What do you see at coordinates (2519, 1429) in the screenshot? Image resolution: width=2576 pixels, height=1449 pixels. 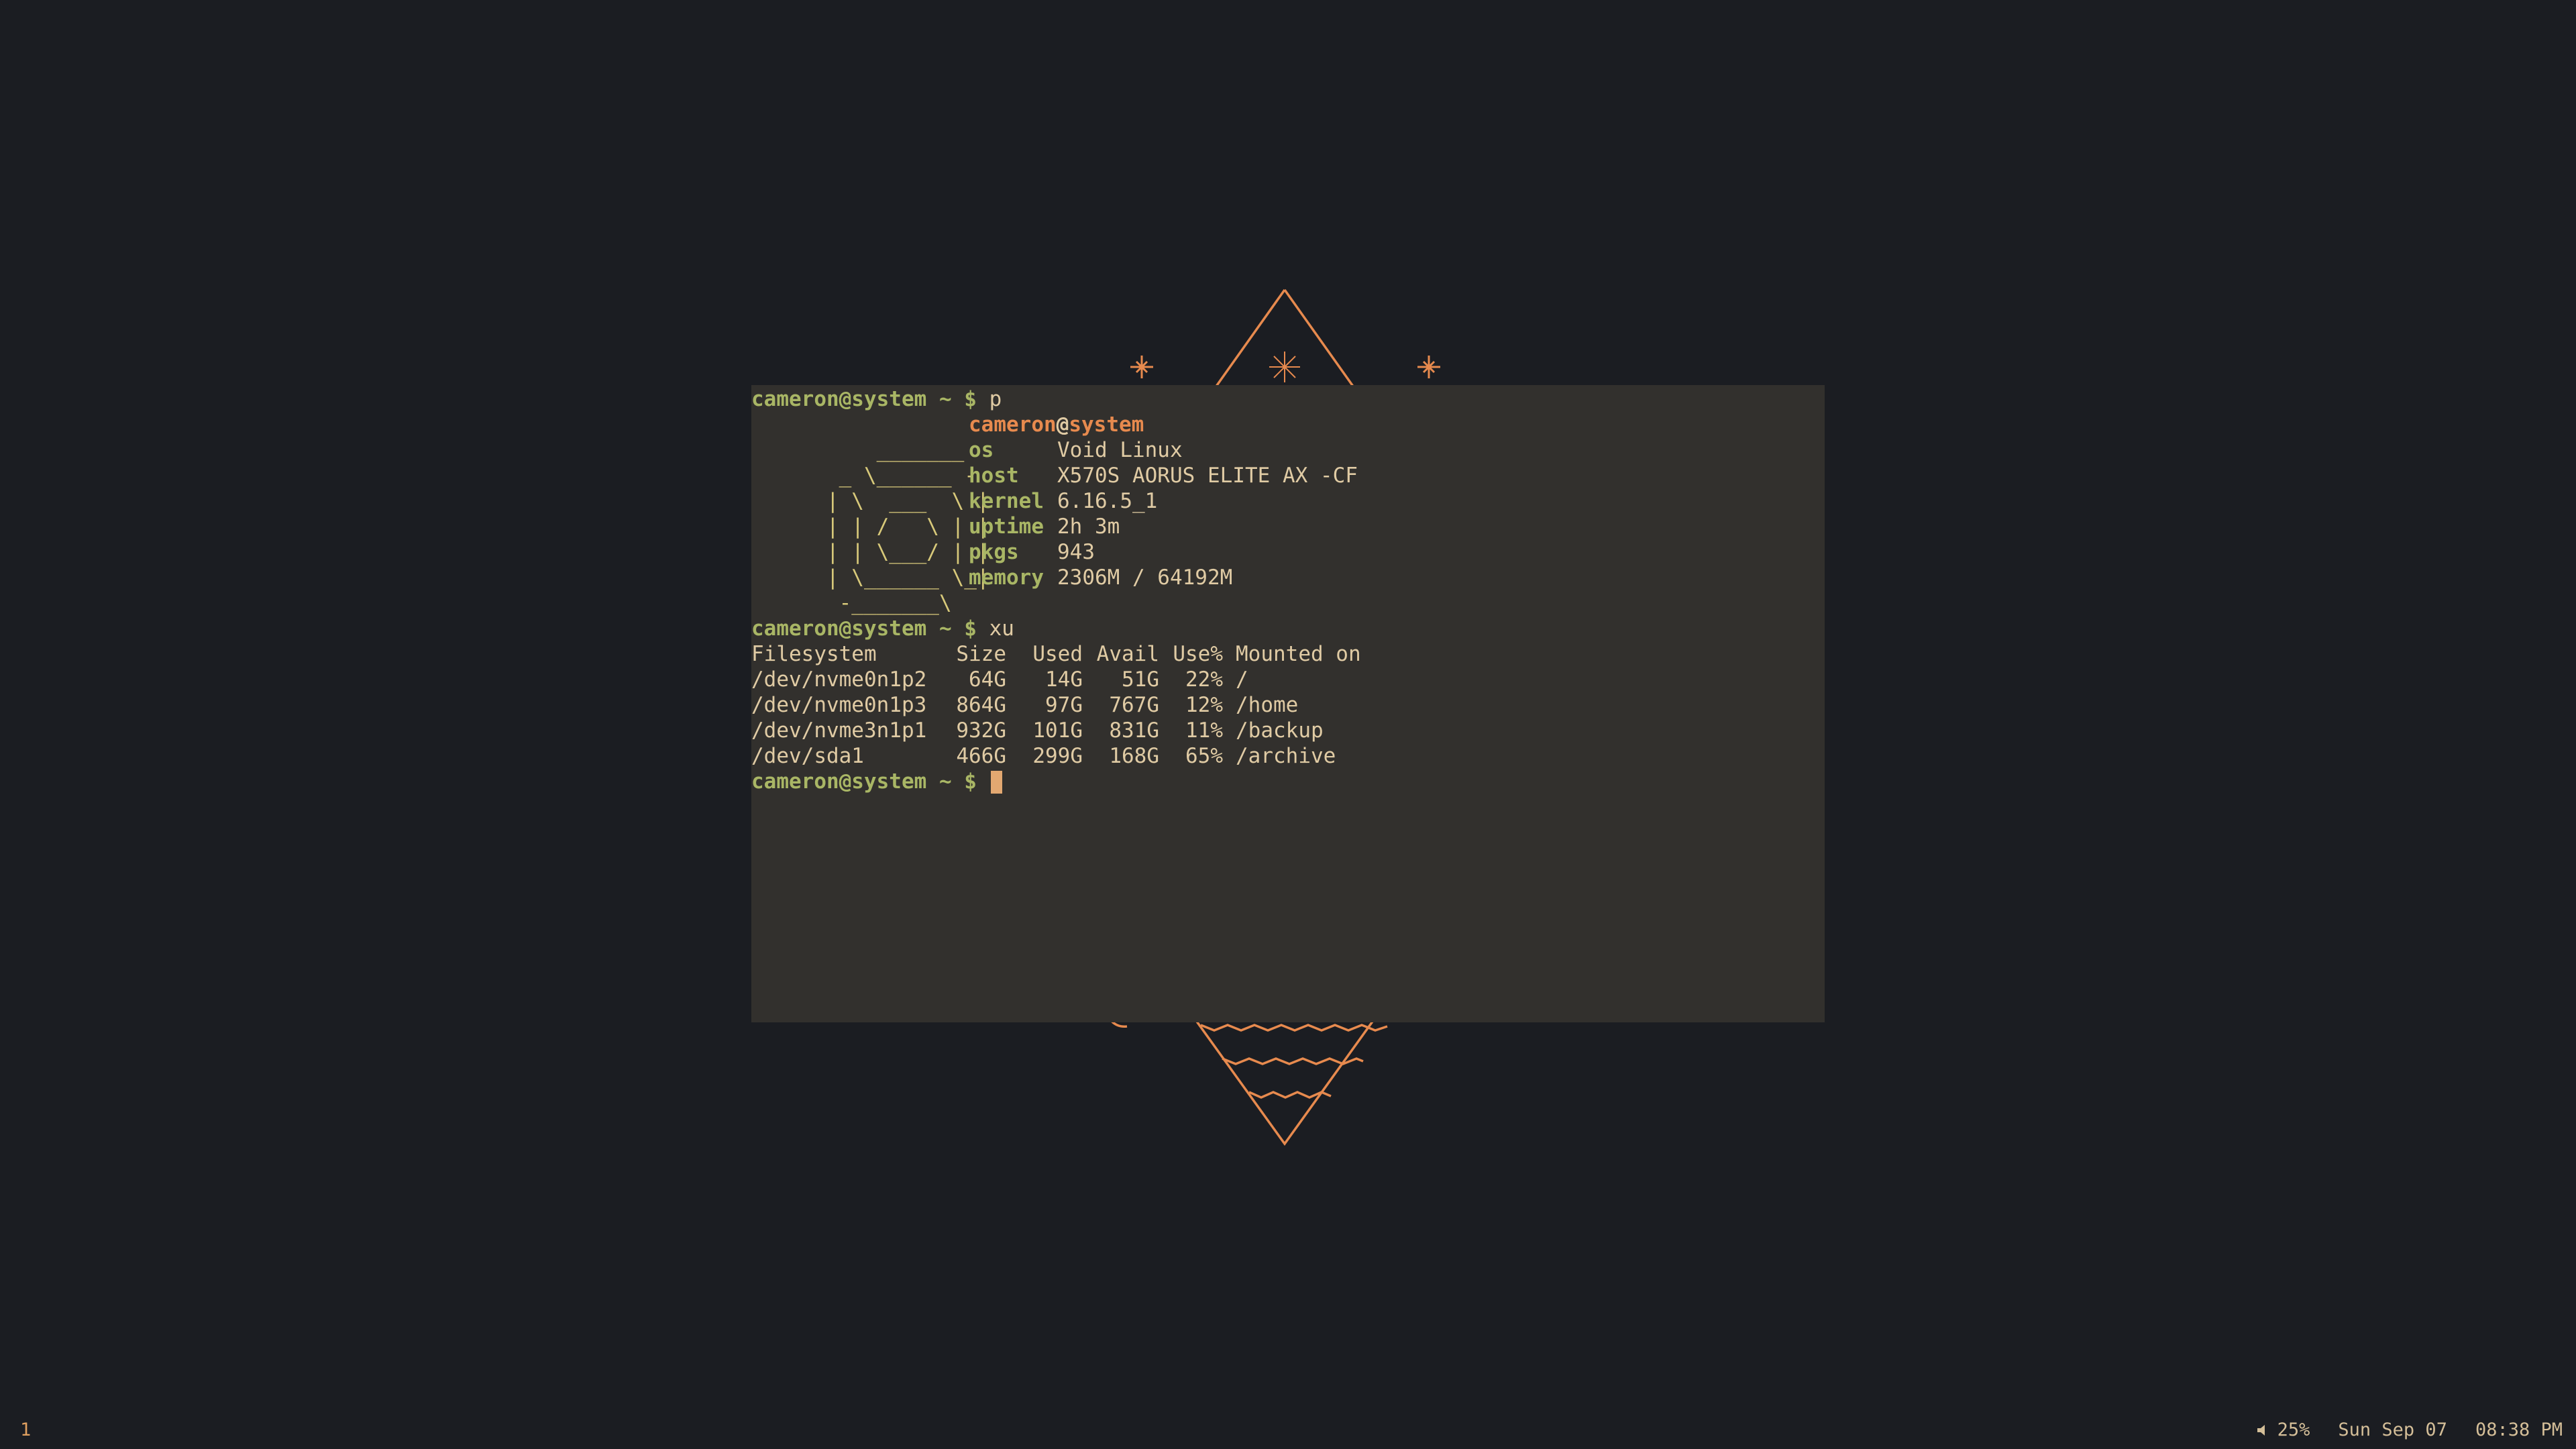 I see `clock-label: 08:38 PM` at bounding box center [2519, 1429].